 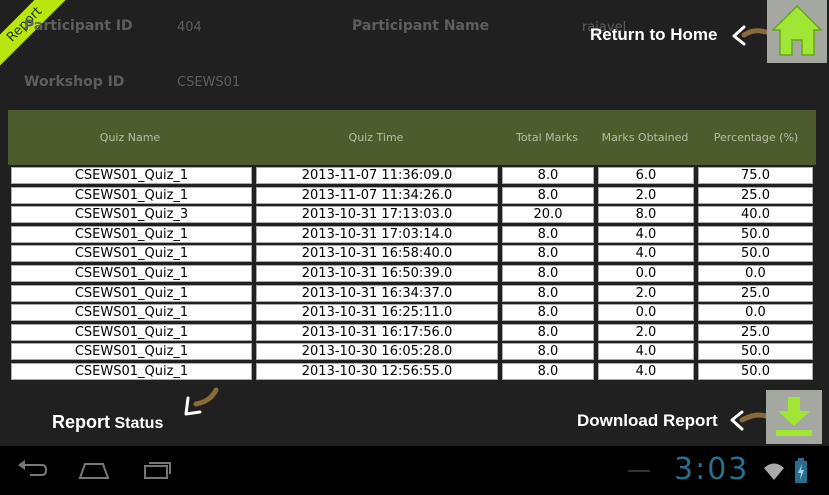 What do you see at coordinates (78, 26) in the screenshot?
I see `participant-id-label: Participant ID` at bounding box center [78, 26].